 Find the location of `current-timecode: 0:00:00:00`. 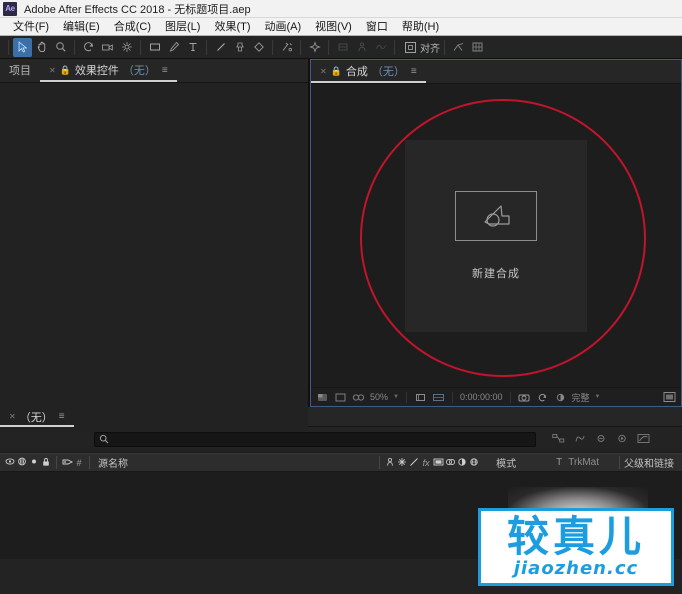

current-timecode: 0:00:00:00 is located at coordinates (481, 397).